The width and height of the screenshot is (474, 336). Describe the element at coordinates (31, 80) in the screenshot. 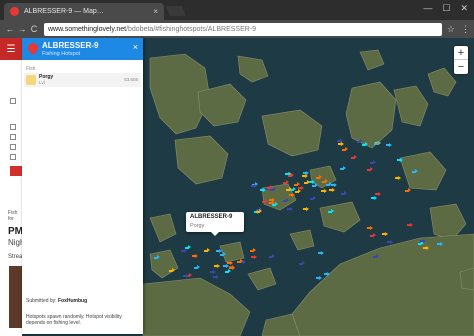

I see `fish-icon` at that location.